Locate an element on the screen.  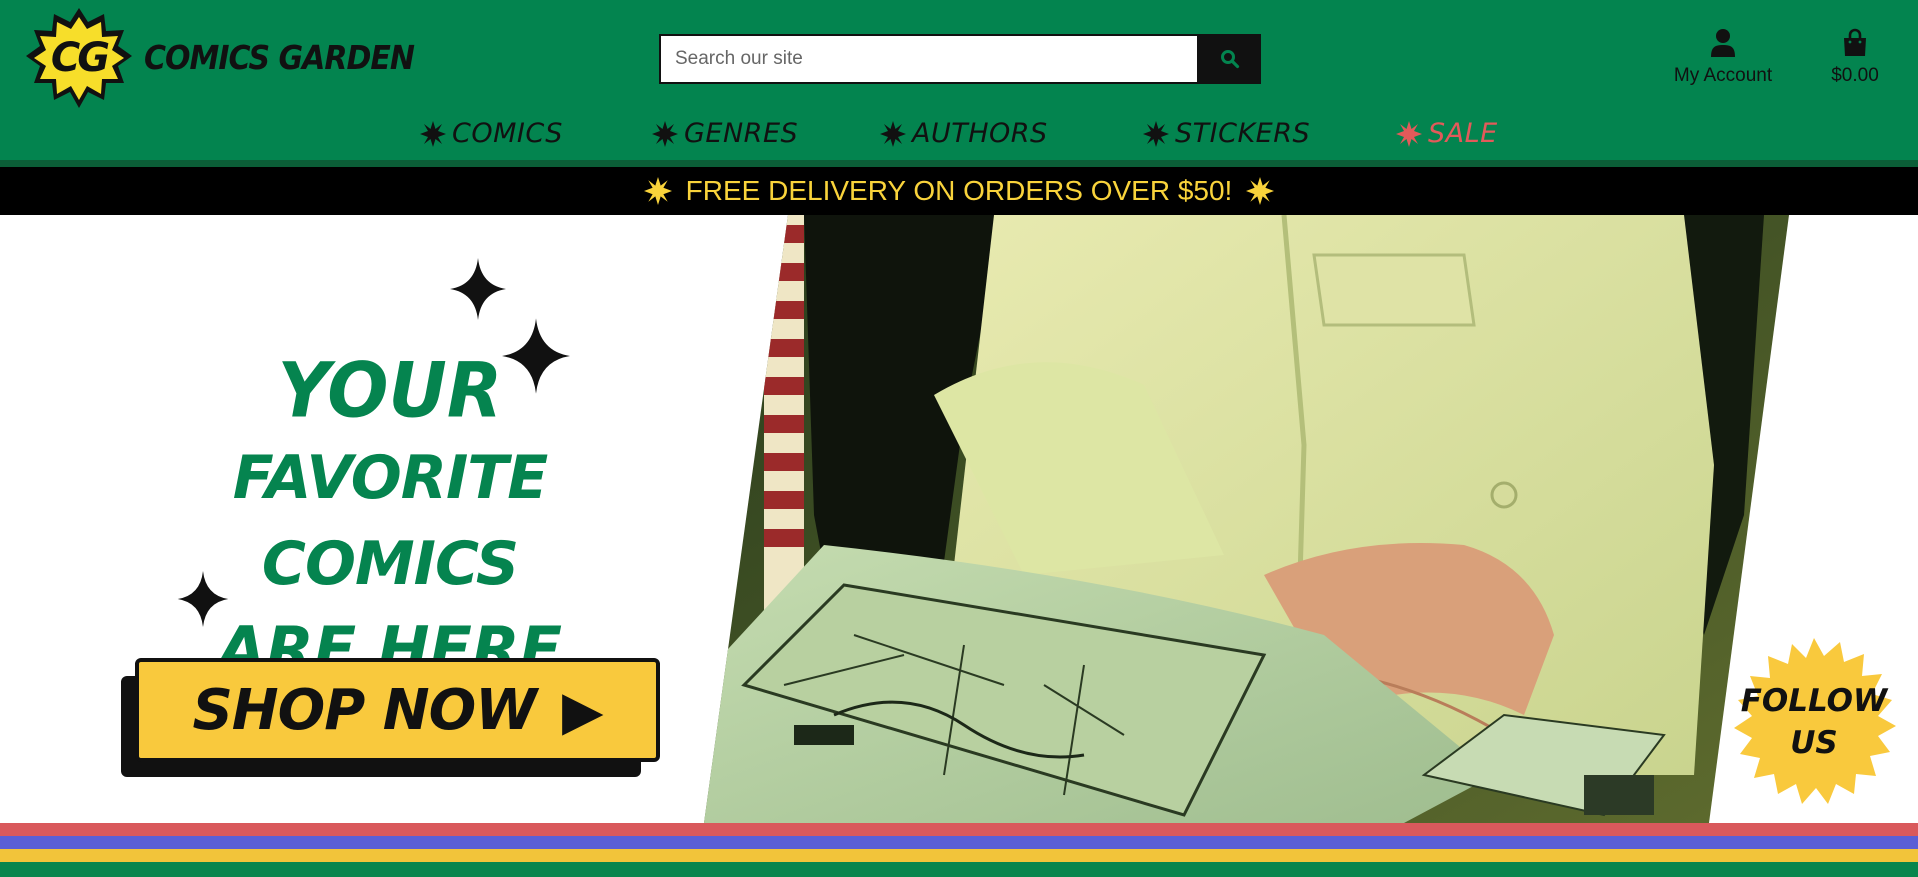
cart-total: $0.00 is located at coordinates (1855, 75).